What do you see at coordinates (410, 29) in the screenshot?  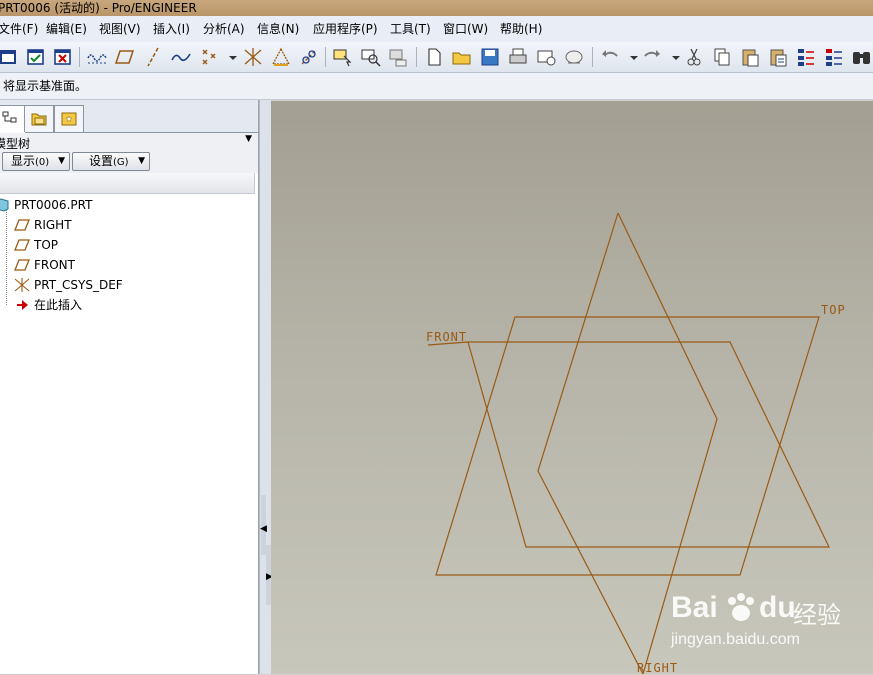 I see `menu-tools: 工具(T)` at bounding box center [410, 29].